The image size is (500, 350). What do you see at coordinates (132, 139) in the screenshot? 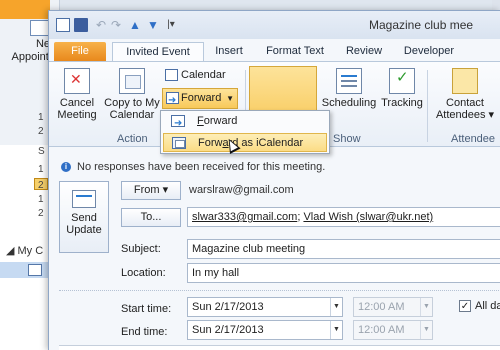
I see `actions-group-label: Action` at bounding box center [132, 139].